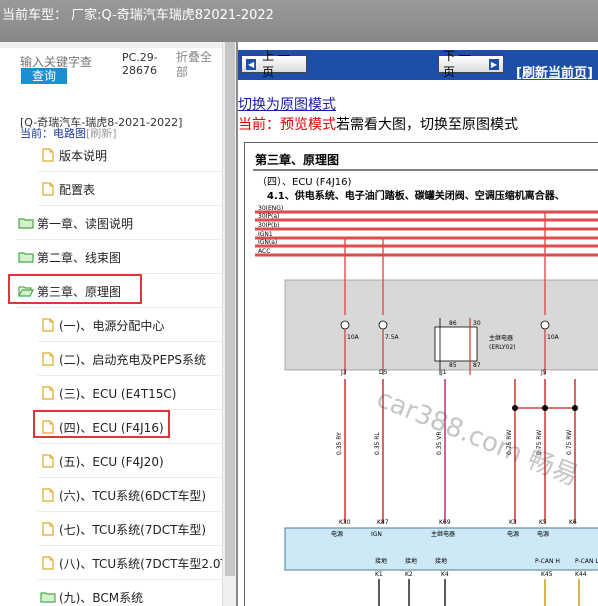 The height and width of the screenshot is (606, 598). Describe the element at coordinates (79, 257) in the screenshot. I see `tree-item-label: 第二章、线束图` at that location.